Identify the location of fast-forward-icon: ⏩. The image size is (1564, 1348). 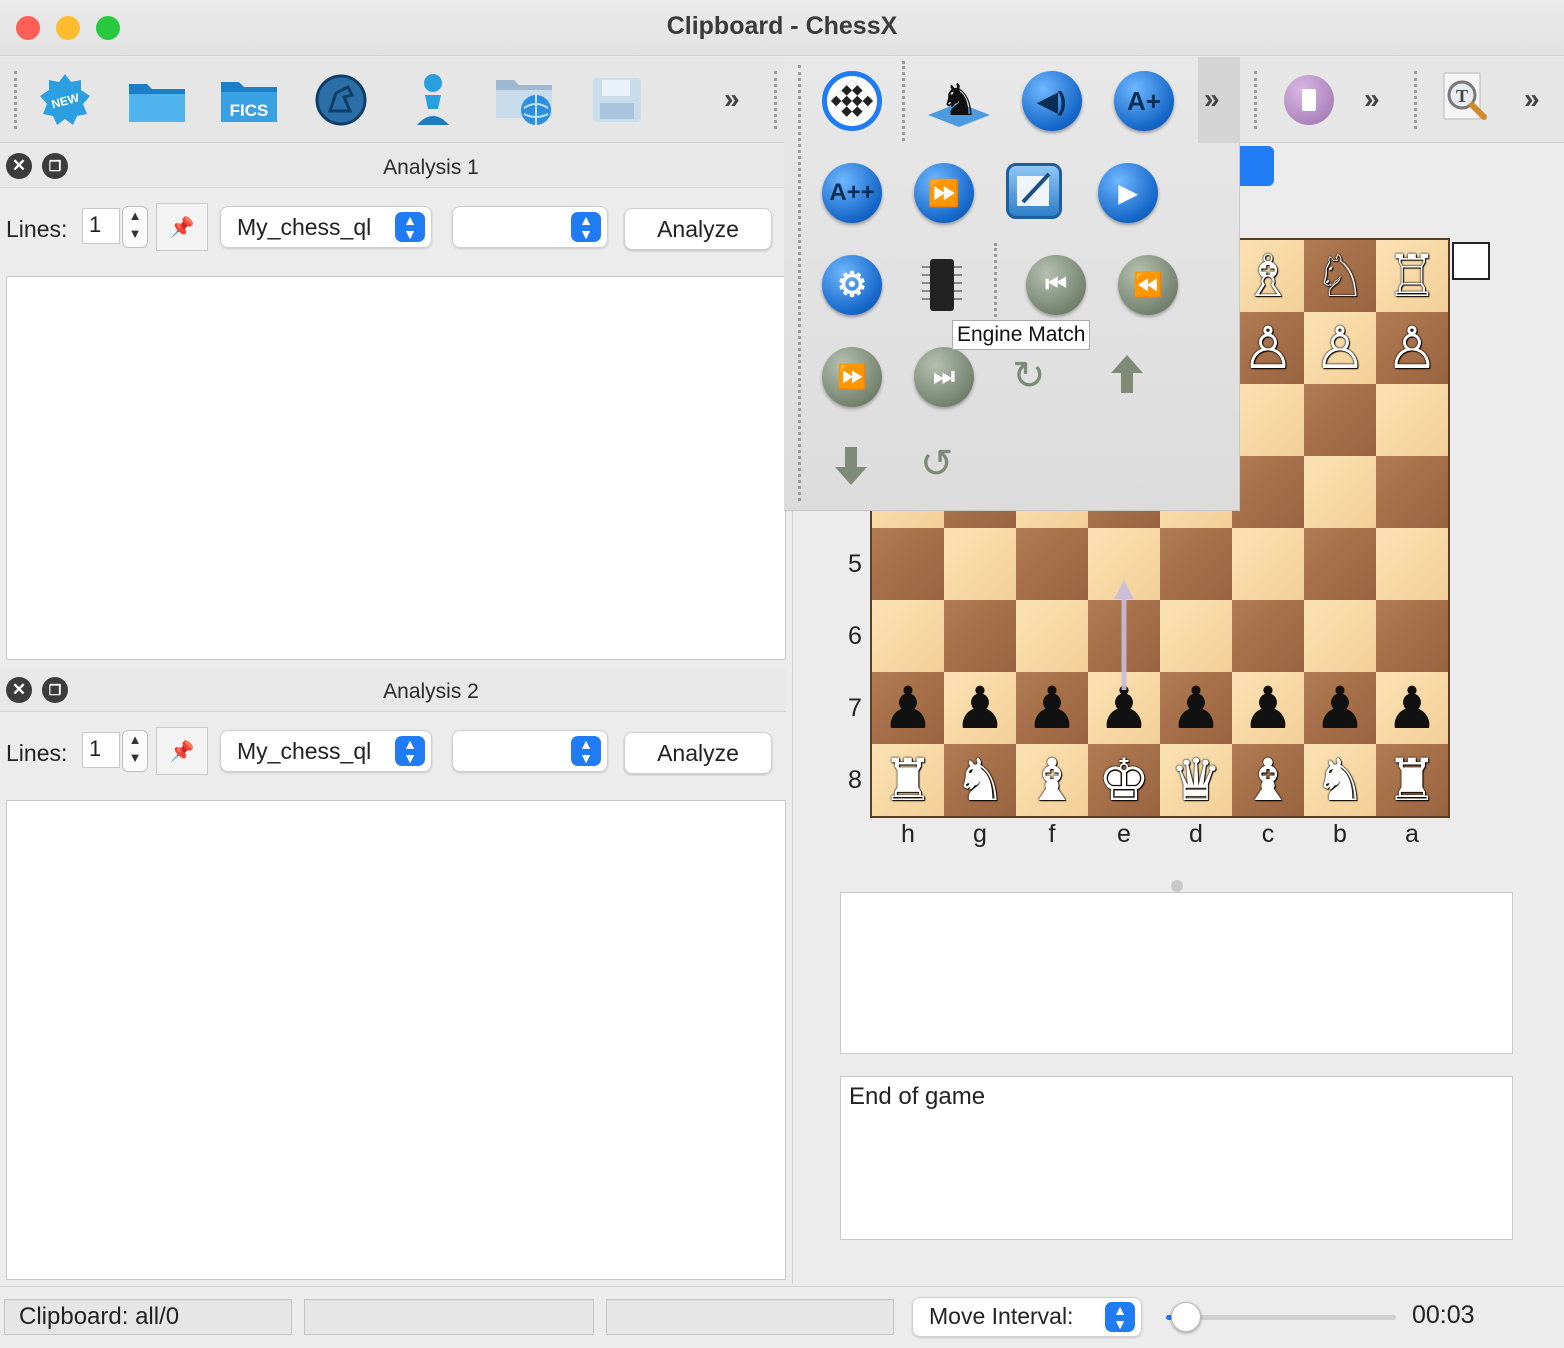
(944, 193).